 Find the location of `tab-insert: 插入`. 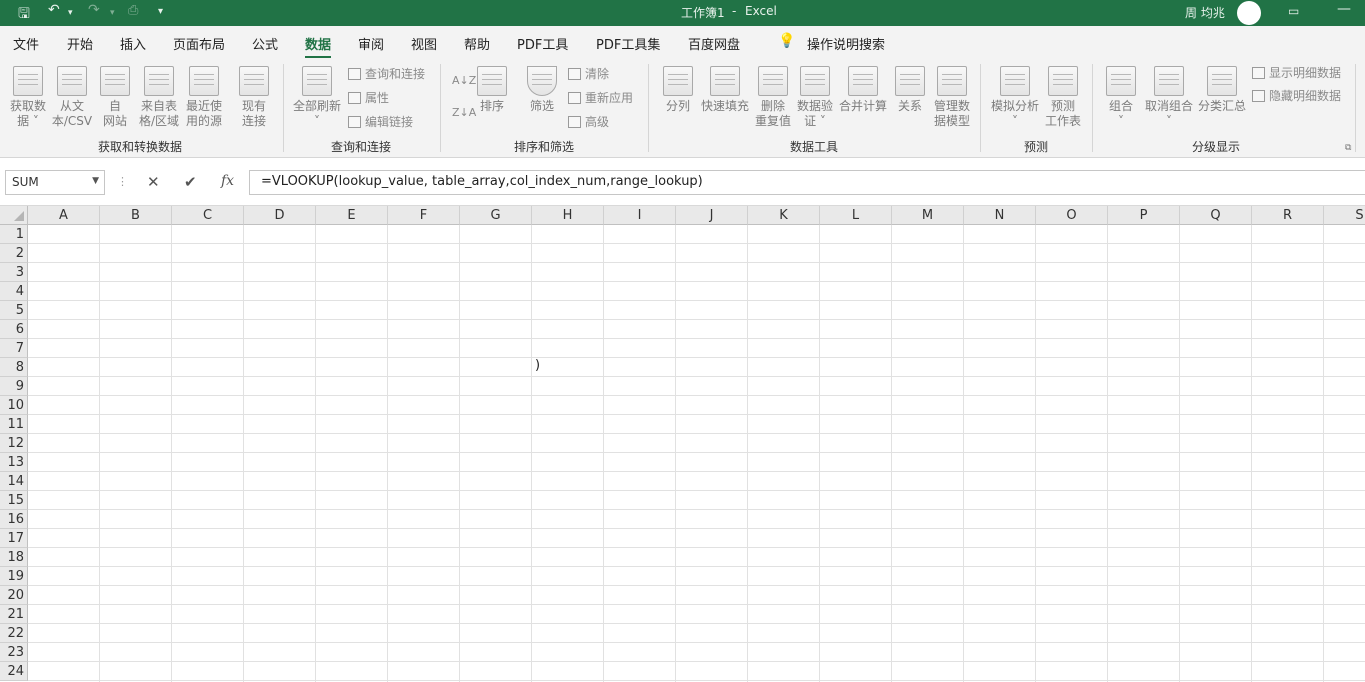

tab-insert: 插入 is located at coordinates (133, 43).